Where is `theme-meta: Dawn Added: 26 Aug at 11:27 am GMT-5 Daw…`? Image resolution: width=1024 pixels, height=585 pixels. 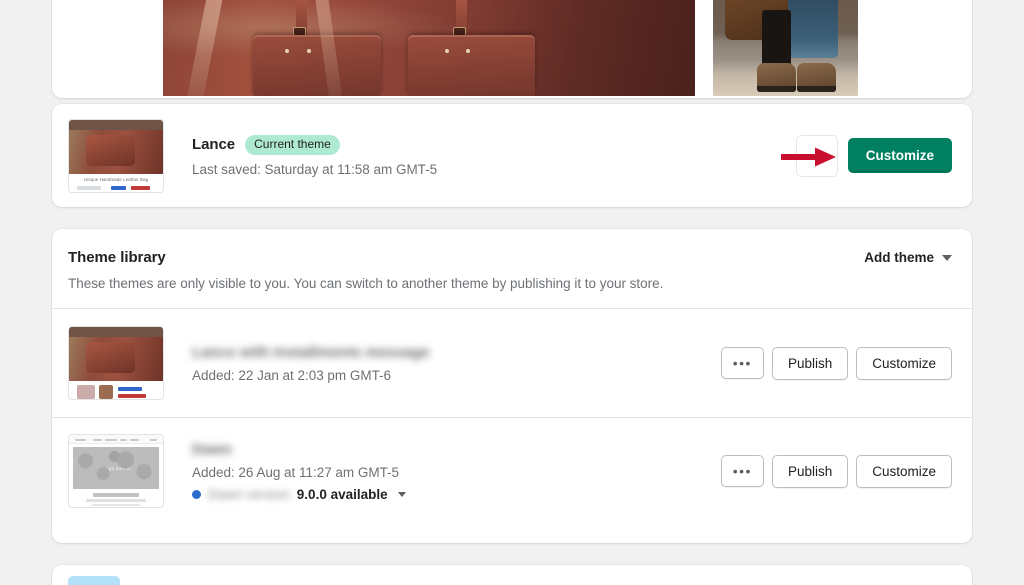 theme-meta: Dawn Added: 26 Aug at 11:27 am GMT-5 Daw… is located at coordinates (456, 471).